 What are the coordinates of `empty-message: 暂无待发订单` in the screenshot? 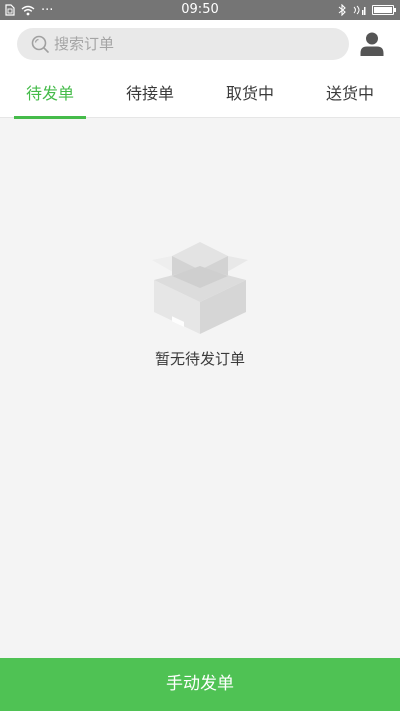 It's located at (199, 359).